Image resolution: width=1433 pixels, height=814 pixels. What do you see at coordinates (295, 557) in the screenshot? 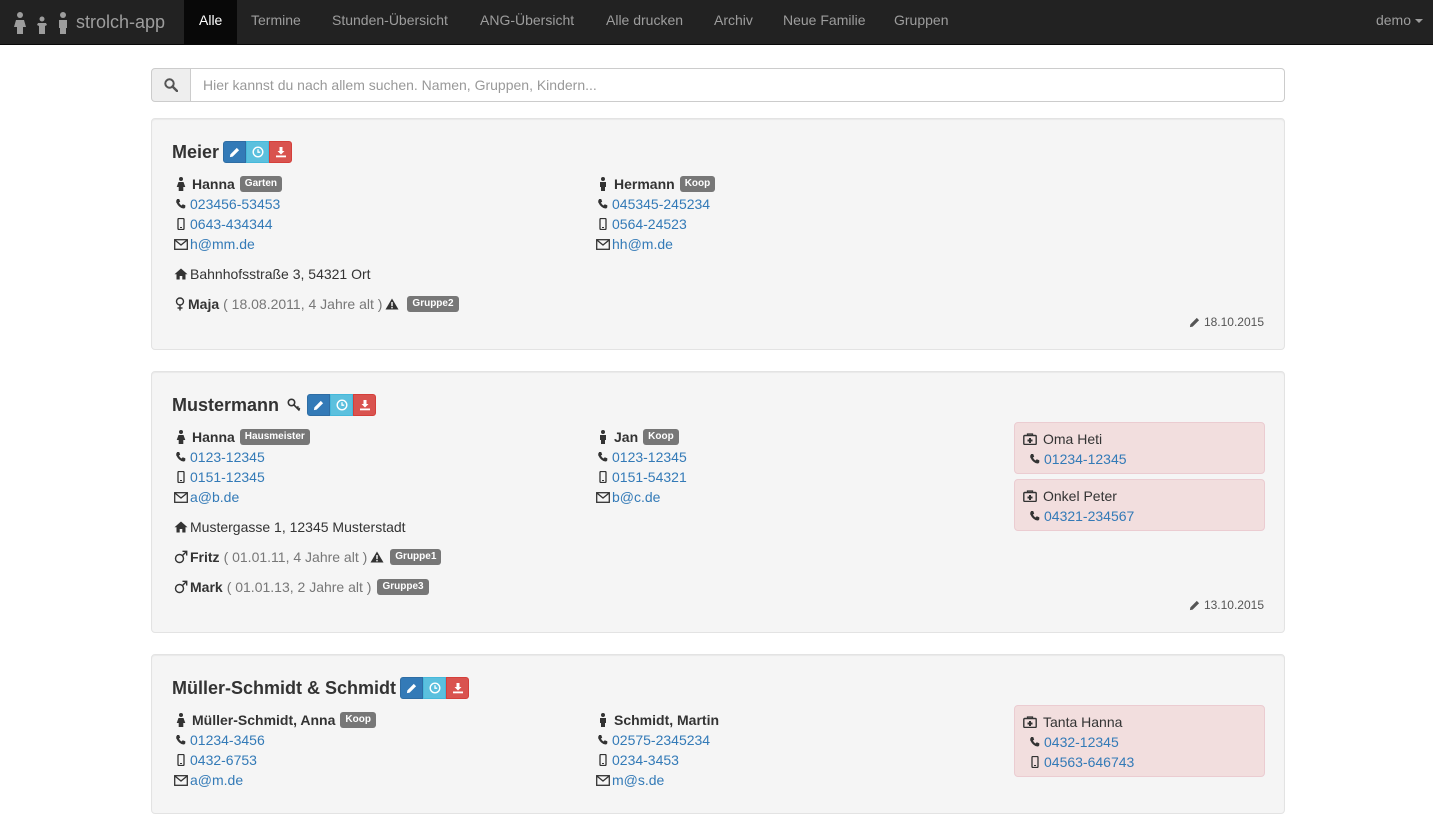
I see `child-birth-info: ( 01.01.11, 4 Jahre alt )` at bounding box center [295, 557].